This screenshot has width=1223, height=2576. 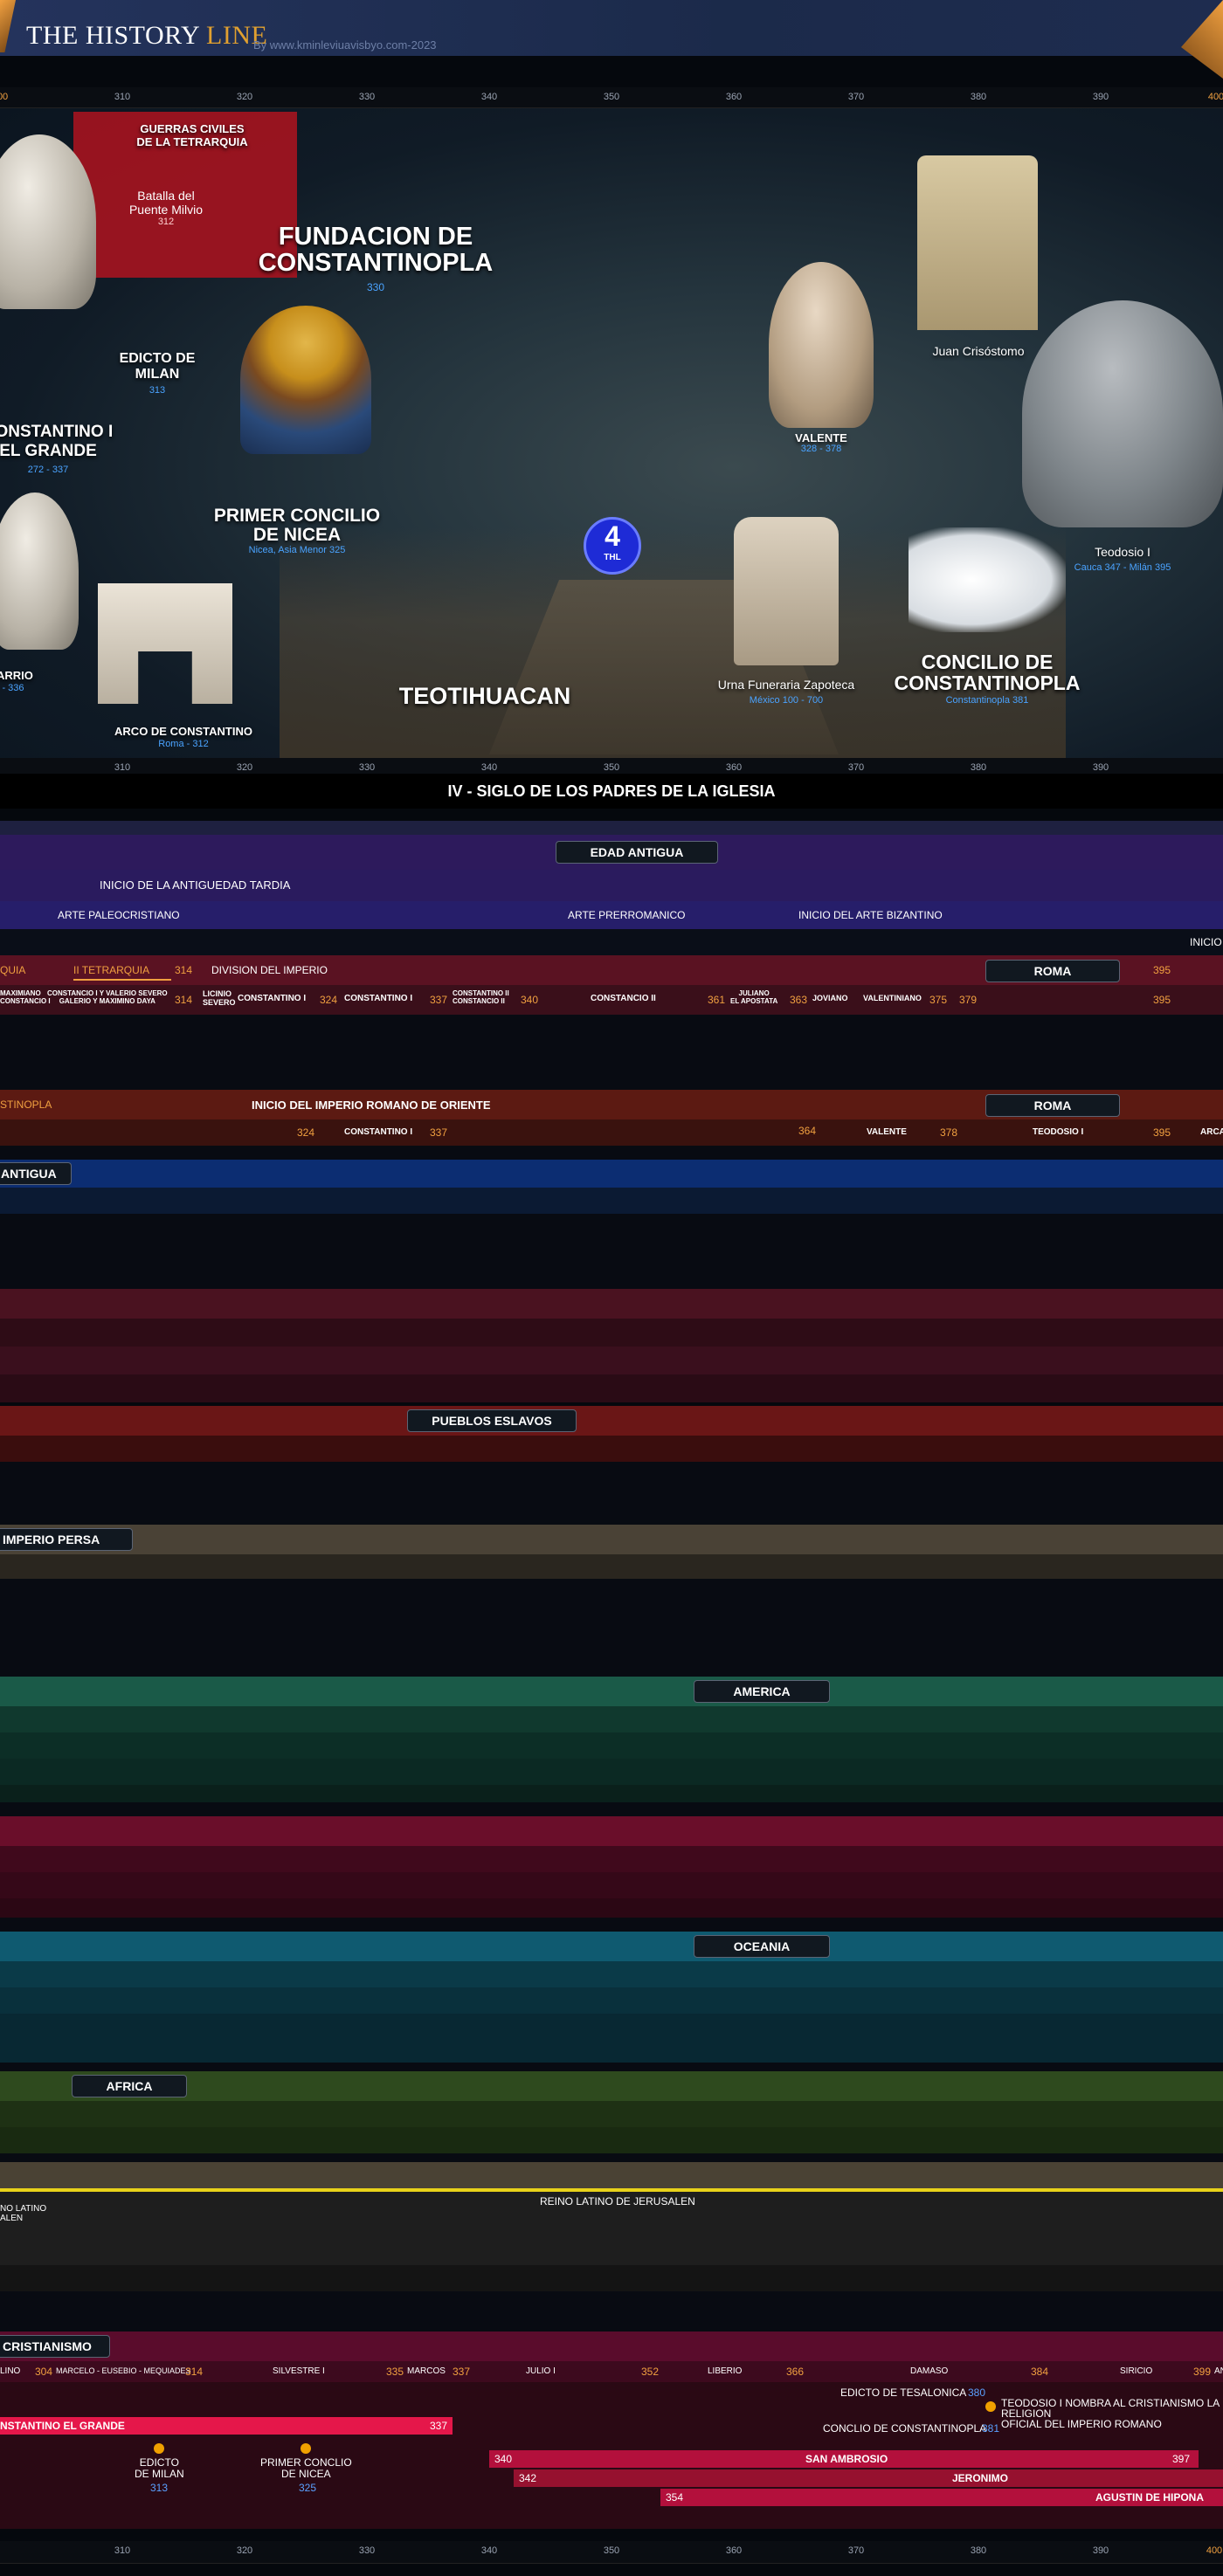 What do you see at coordinates (183, 731) in the screenshot?
I see `arch-label: ARCO DE CONSTANTINO` at bounding box center [183, 731].